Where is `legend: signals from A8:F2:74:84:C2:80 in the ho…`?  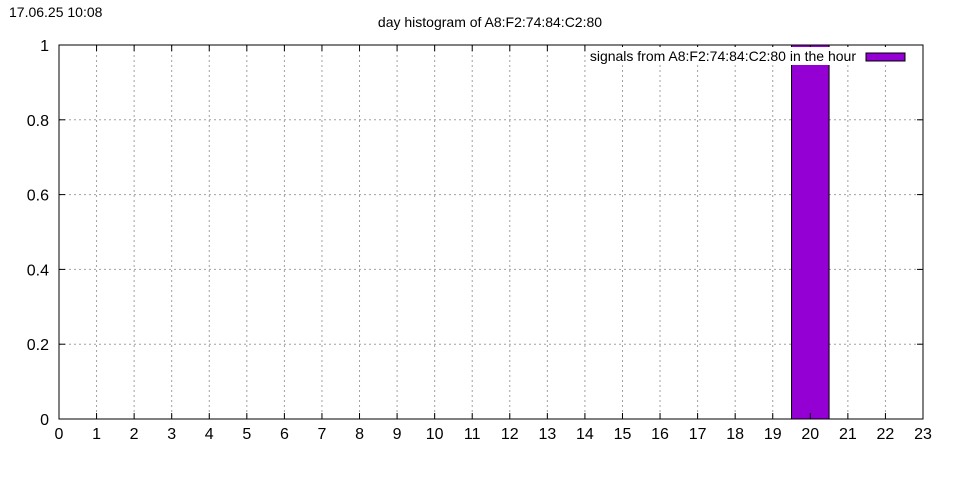 legend: signals from A8:F2:74:84:C2:80 in the ho… is located at coordinates (748, 56).